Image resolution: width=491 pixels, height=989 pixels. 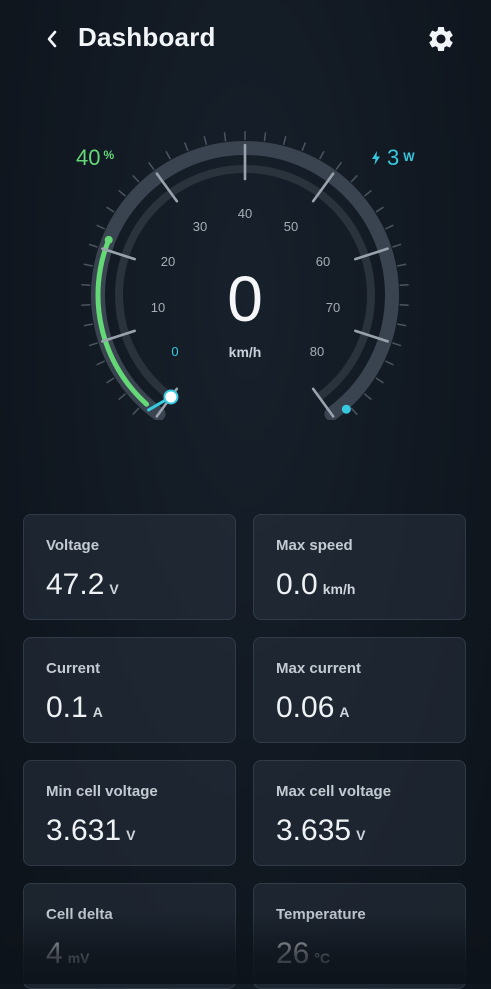 I want to click on stat-value-row: 4 mV, so click(x=67, y=954).